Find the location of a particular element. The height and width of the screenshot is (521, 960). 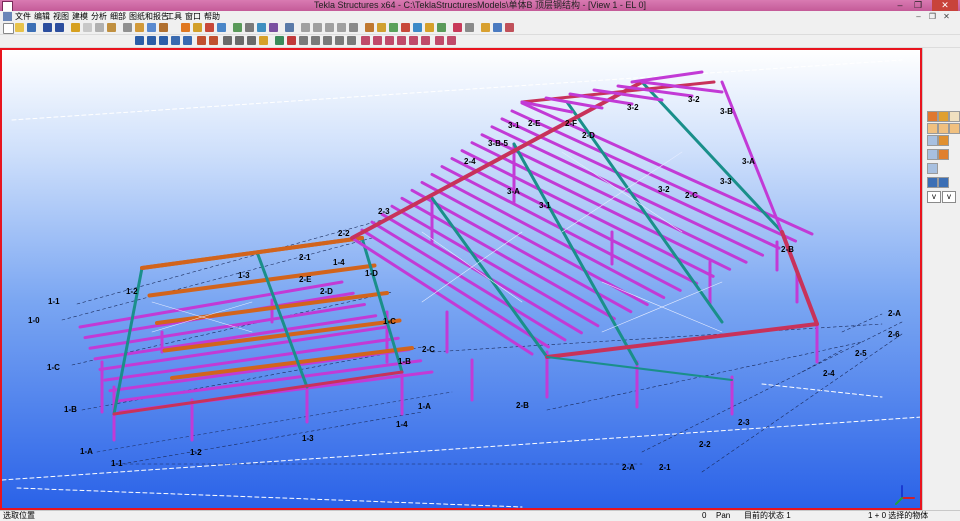

properties-icon is located at coordinates (111, 27).